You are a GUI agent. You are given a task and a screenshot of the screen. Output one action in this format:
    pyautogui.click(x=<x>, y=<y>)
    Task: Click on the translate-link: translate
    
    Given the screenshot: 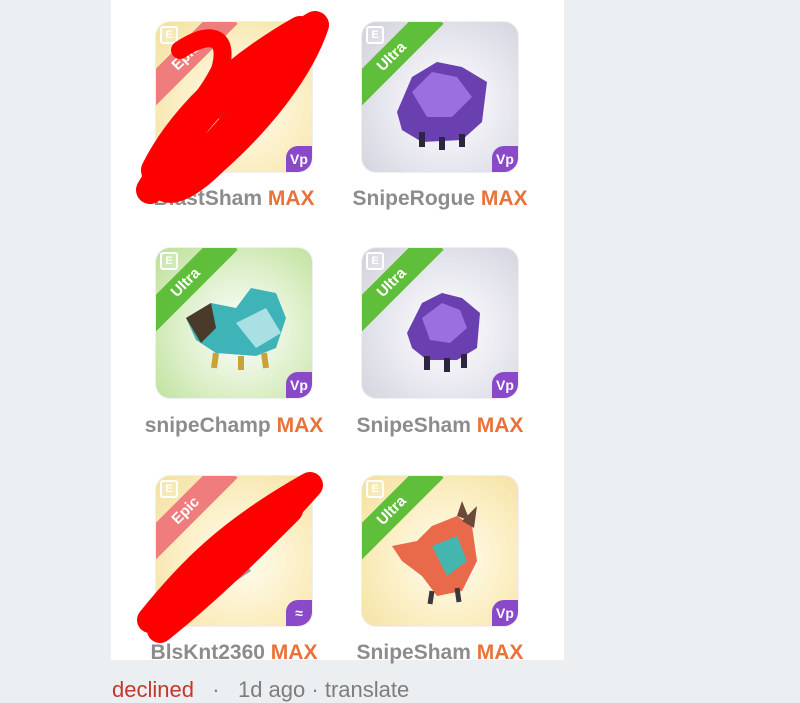 What is the action you would take?
    pyautogui.click(x=367, y=689)
    